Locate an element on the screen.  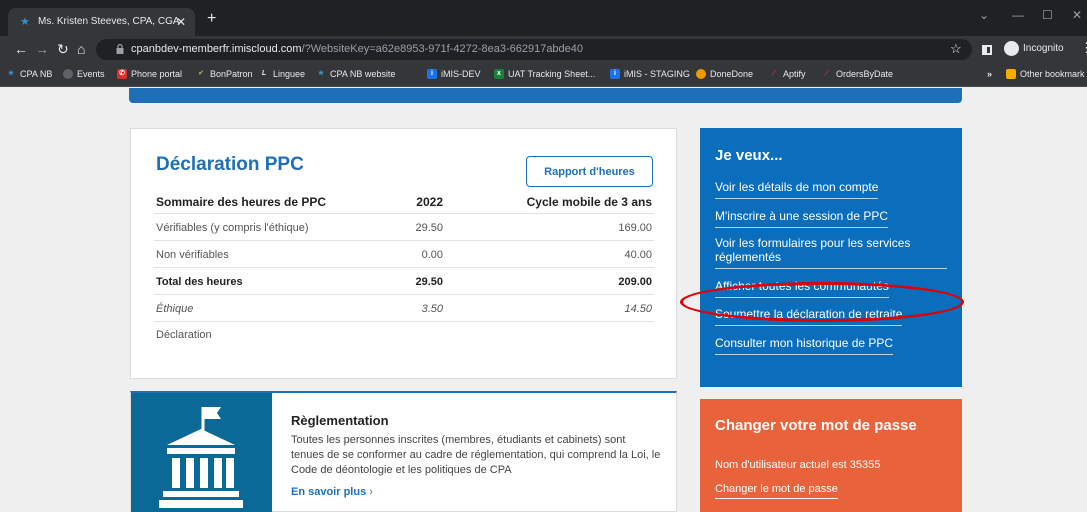
other-bookmarks-label: Other bookmark is located at coordinates (1052, 74).